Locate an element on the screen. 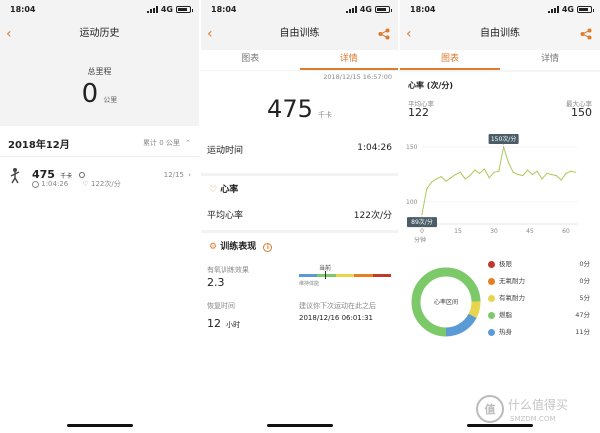 This screenshot has height=433, width=600. workout-timestamp: 2018/12/15 16:57:00 is located at coordinates (357, 77).